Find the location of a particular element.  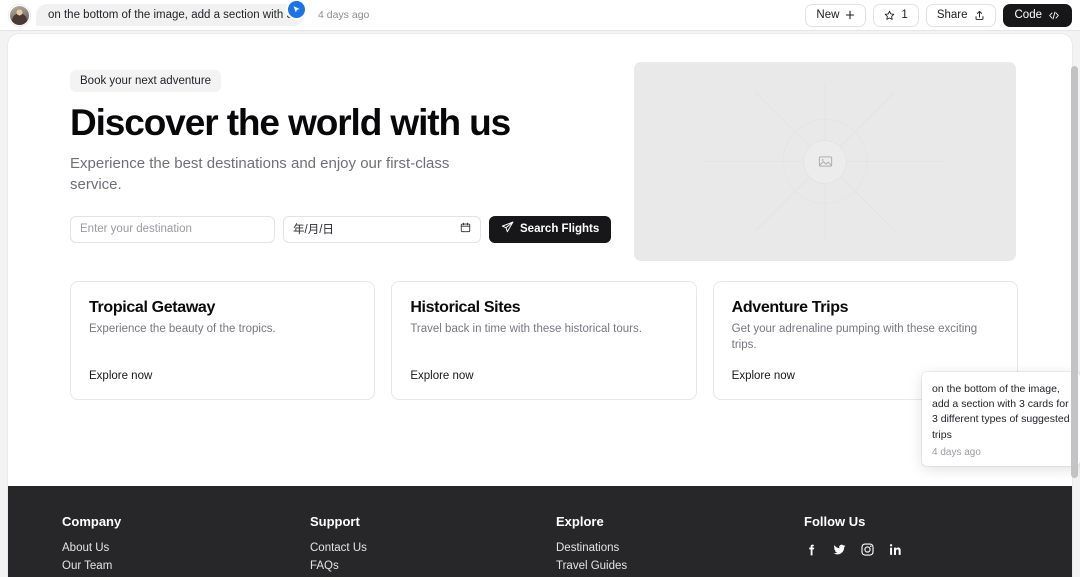

paper-plane-icon is located at coordinates (507, 229).